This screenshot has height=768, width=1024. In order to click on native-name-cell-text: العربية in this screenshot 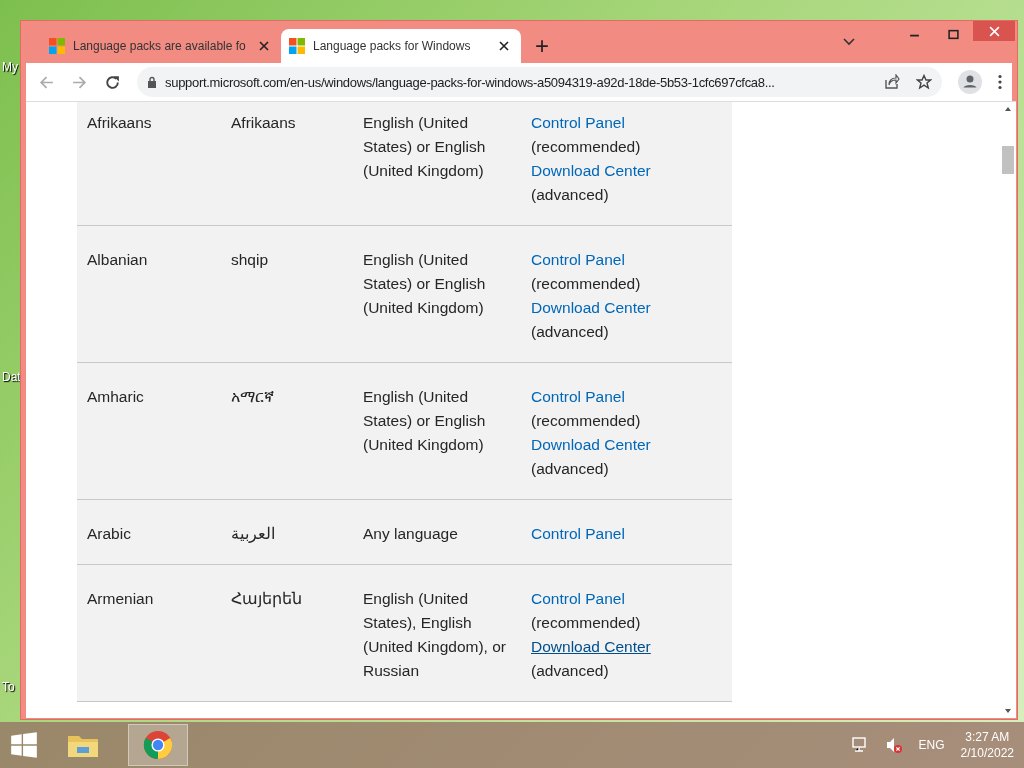, I will do `click(253, 534)`.